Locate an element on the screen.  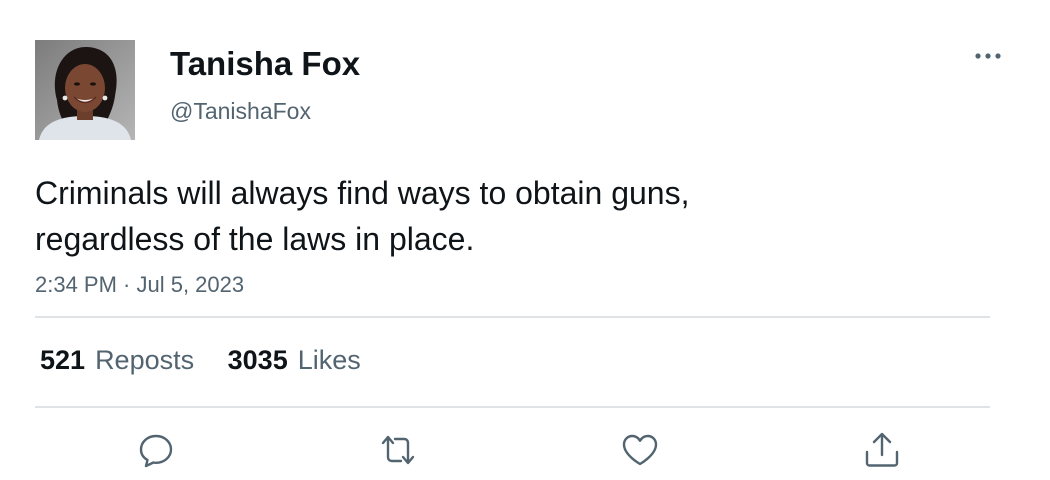
repost-icon is located at coordinates (398, 450).